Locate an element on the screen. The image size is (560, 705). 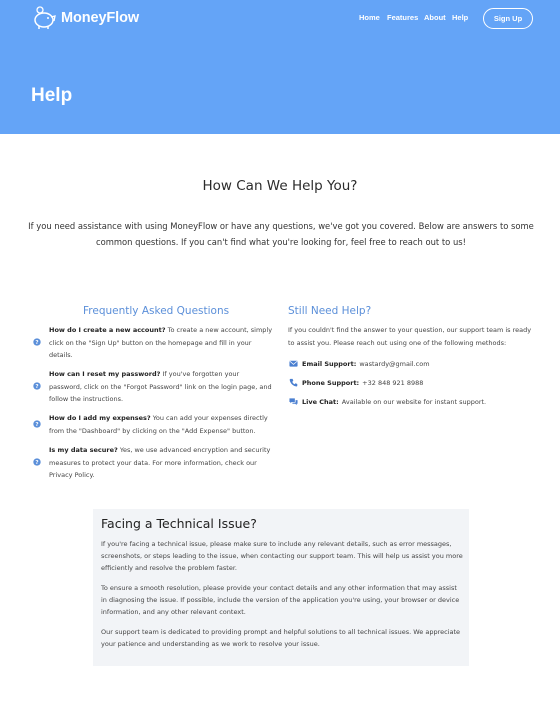
email-support: Email Support: wastardy@gmail.com is located at coordinates (359, 363).